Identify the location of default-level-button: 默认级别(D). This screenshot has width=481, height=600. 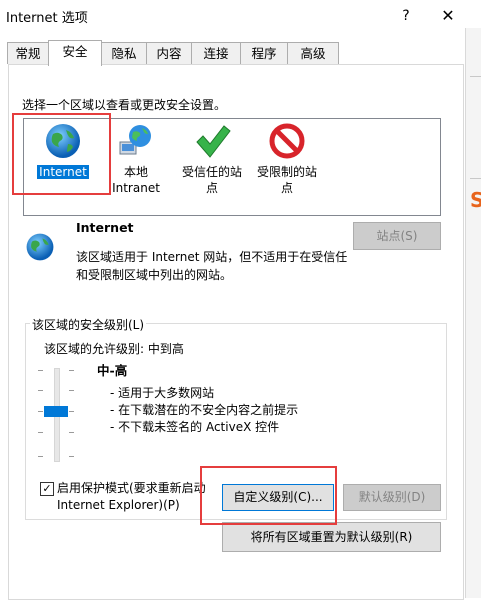
(392, 497).